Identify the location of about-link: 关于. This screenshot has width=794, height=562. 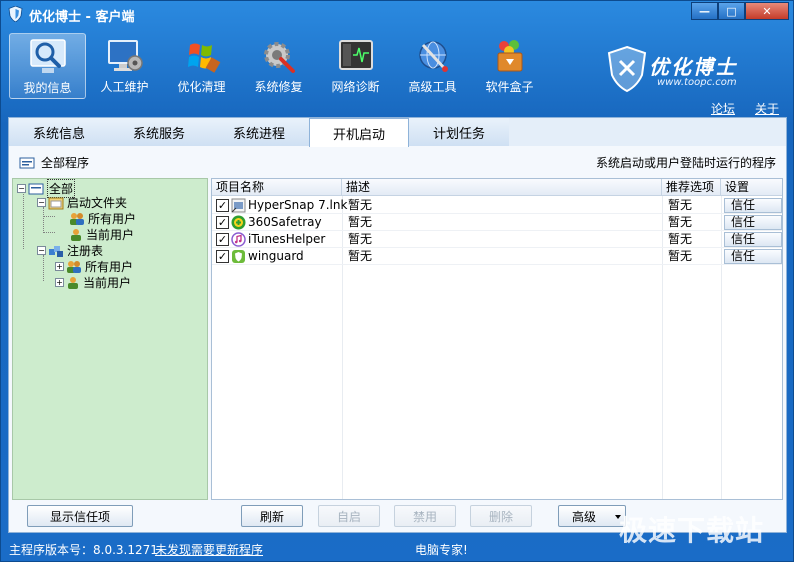
(767, 108).